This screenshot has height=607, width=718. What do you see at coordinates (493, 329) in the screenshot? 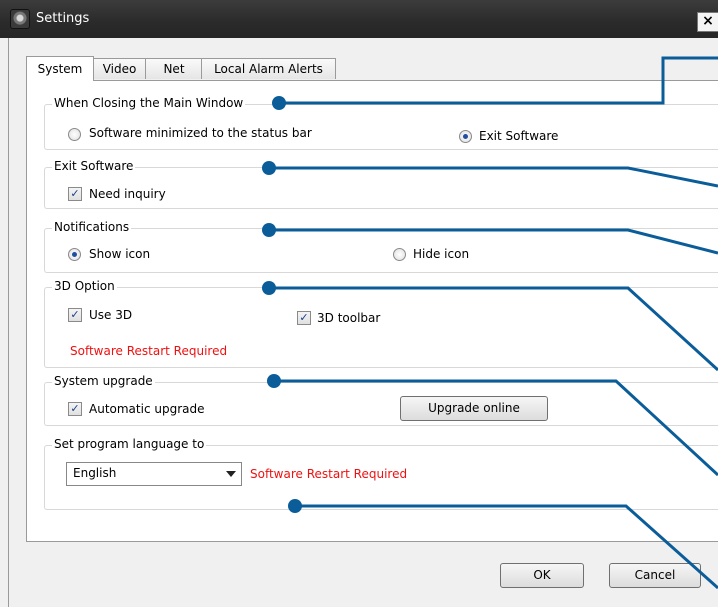
I see `callout-line-3d-option` at bounding box center [493, 329].